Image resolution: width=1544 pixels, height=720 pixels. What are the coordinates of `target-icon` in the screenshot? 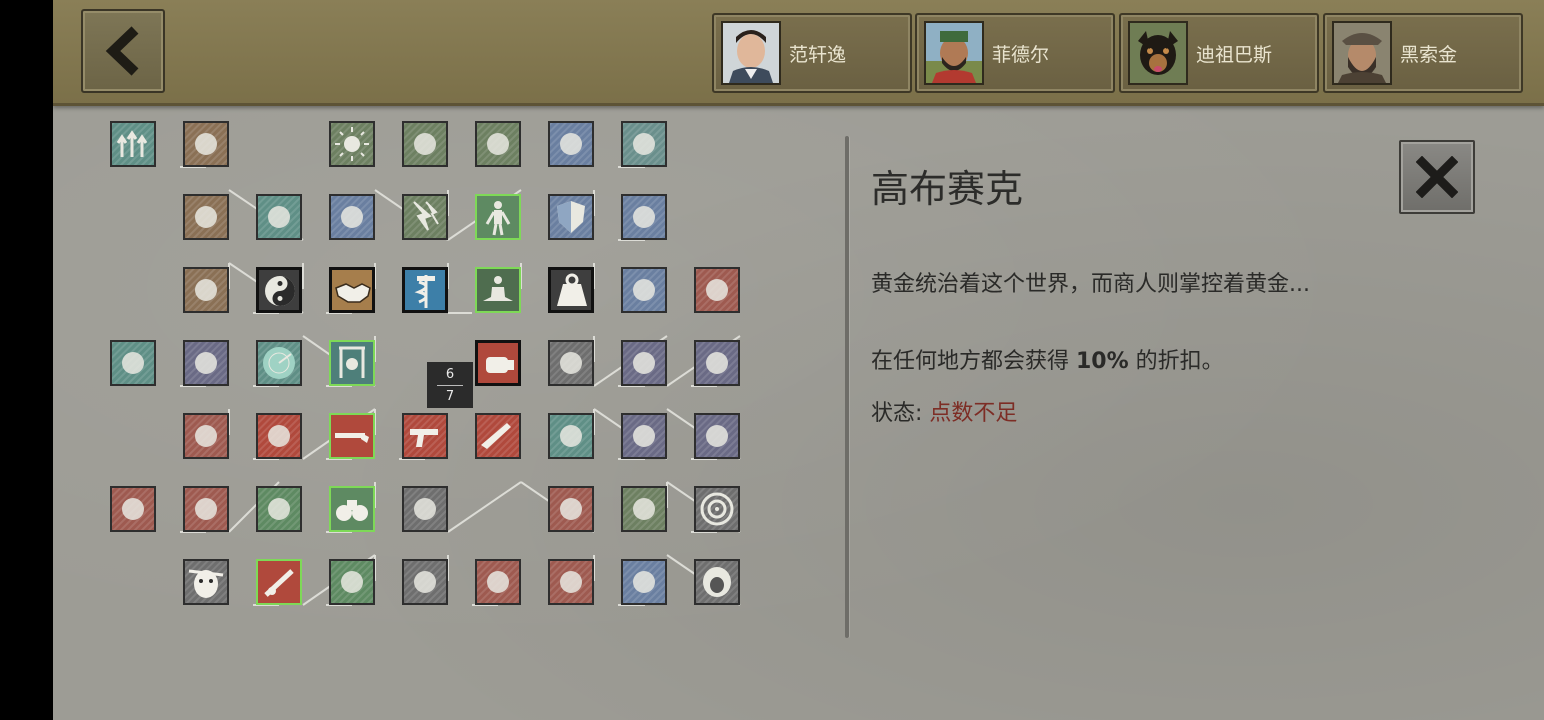 It's located at (717, 509).